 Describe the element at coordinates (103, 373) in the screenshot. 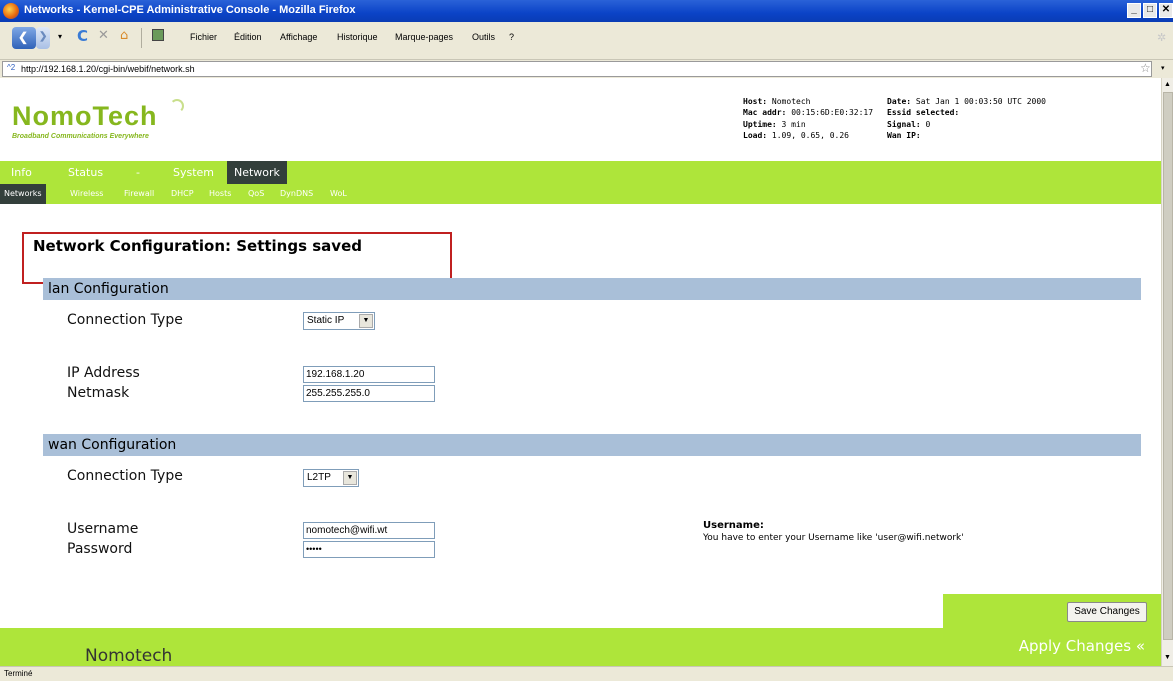

I see `lan-ip-label: IP Address` at that location.